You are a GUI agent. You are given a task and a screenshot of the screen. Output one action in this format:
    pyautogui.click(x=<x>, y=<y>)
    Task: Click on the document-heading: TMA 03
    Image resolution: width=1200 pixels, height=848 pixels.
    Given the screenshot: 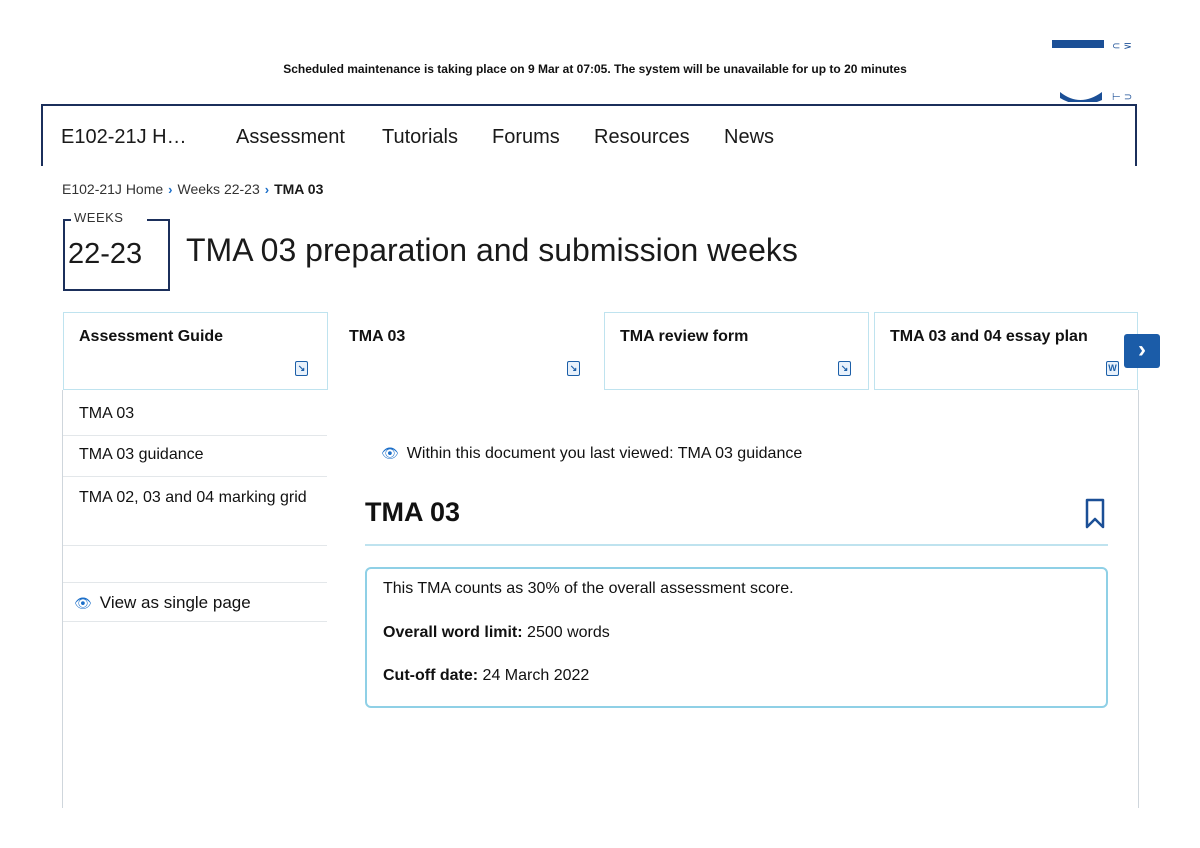 What is the action you would take?
    pyautogui.click(x=413, y=512)
    